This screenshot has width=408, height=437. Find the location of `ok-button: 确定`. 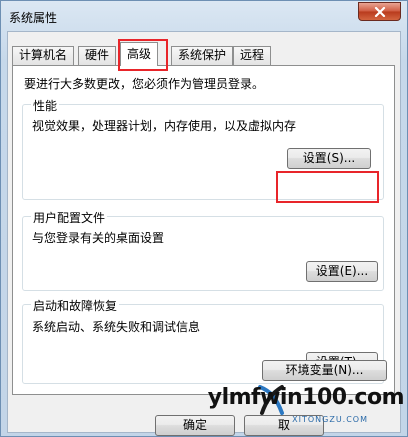

ok-button: 确定 is located at coordinates (195, 425).